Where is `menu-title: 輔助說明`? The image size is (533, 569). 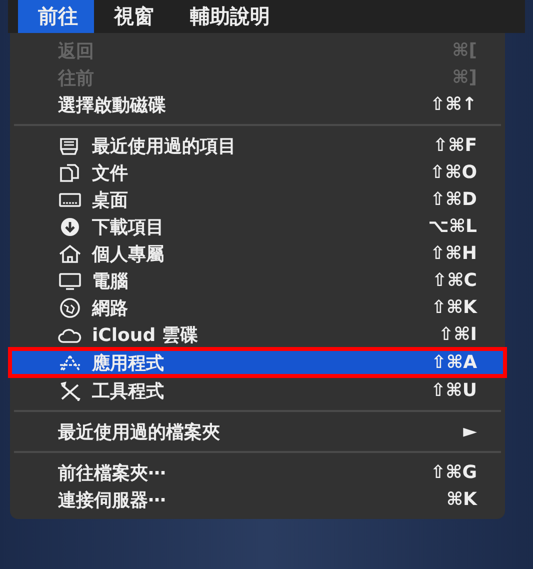
menu-title: 輔助說明 is located at coordinates (228, 16).